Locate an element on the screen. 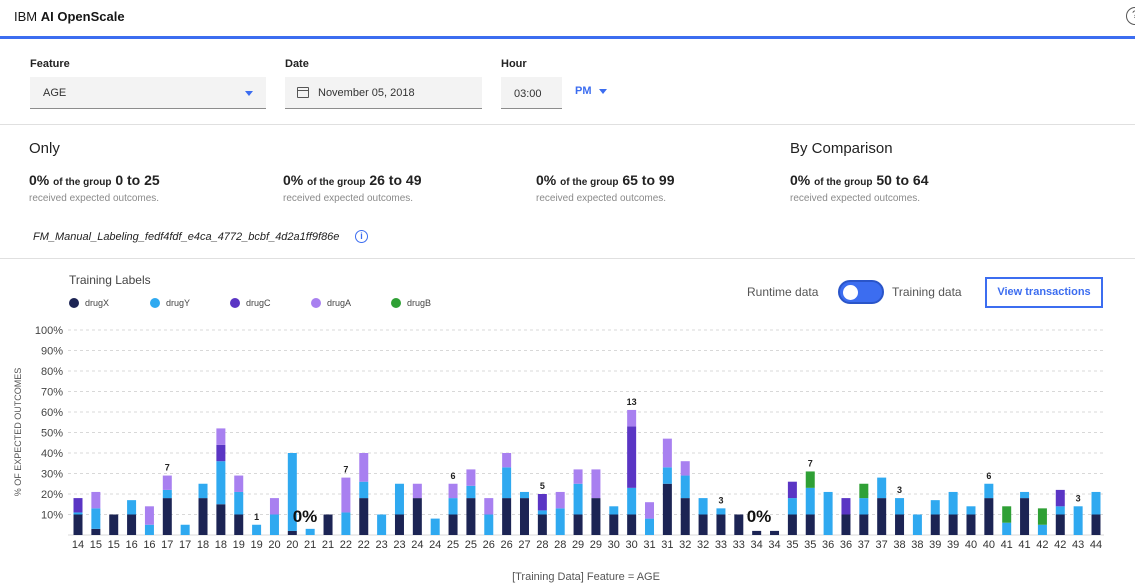 The height and width of the screenshot is (587, 1135). data-label: 7 is located at coordinates (810, 463).